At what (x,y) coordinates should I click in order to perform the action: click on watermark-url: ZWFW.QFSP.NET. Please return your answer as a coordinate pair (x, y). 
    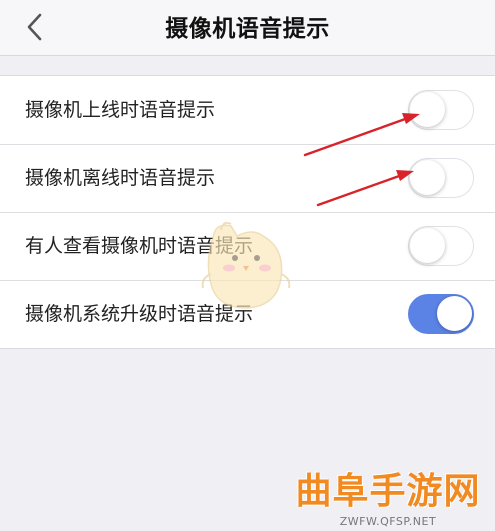
    Looking at the image, I should click on (388, 521).